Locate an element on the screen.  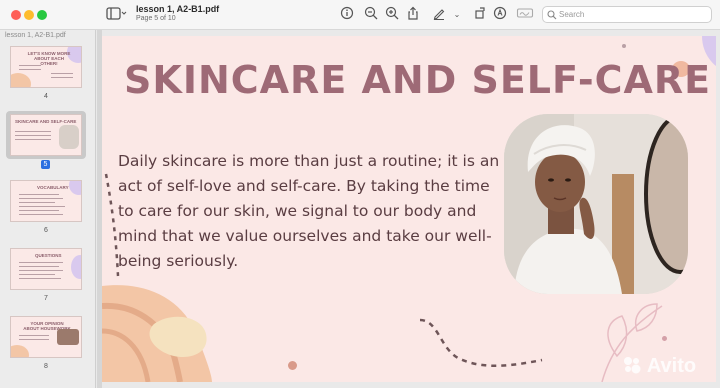
search-input: Search is located at coordinates (627, 14).